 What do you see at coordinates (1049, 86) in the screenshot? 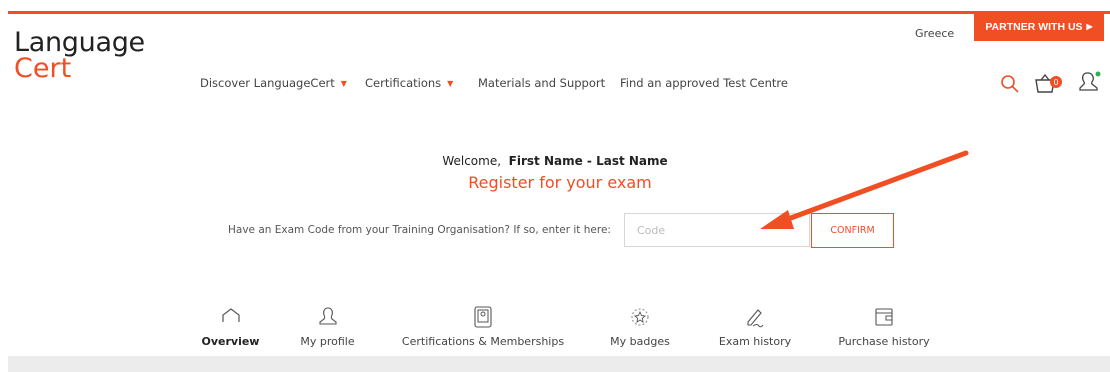
I see `cart-icon: 0` at bounding box center [1049, 86].